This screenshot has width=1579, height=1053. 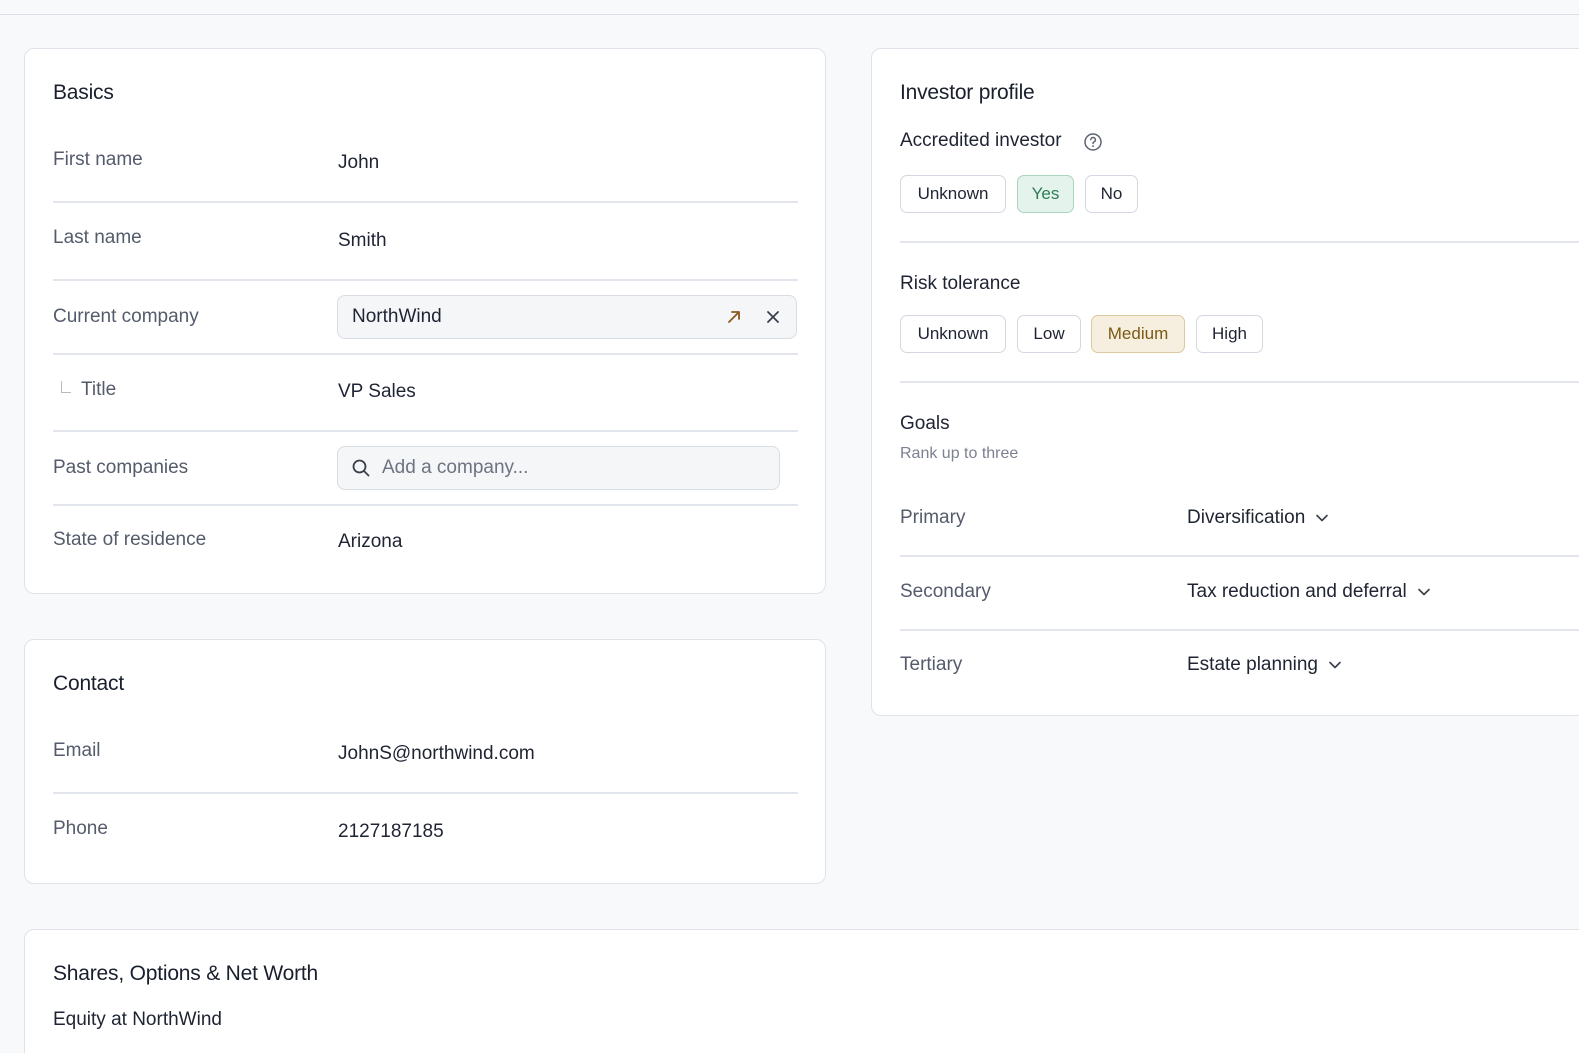 What do you see at coordinates (1229, 334) in the screenshot?
I see `risk-high-button: High` at bounding box center [1229, 334].